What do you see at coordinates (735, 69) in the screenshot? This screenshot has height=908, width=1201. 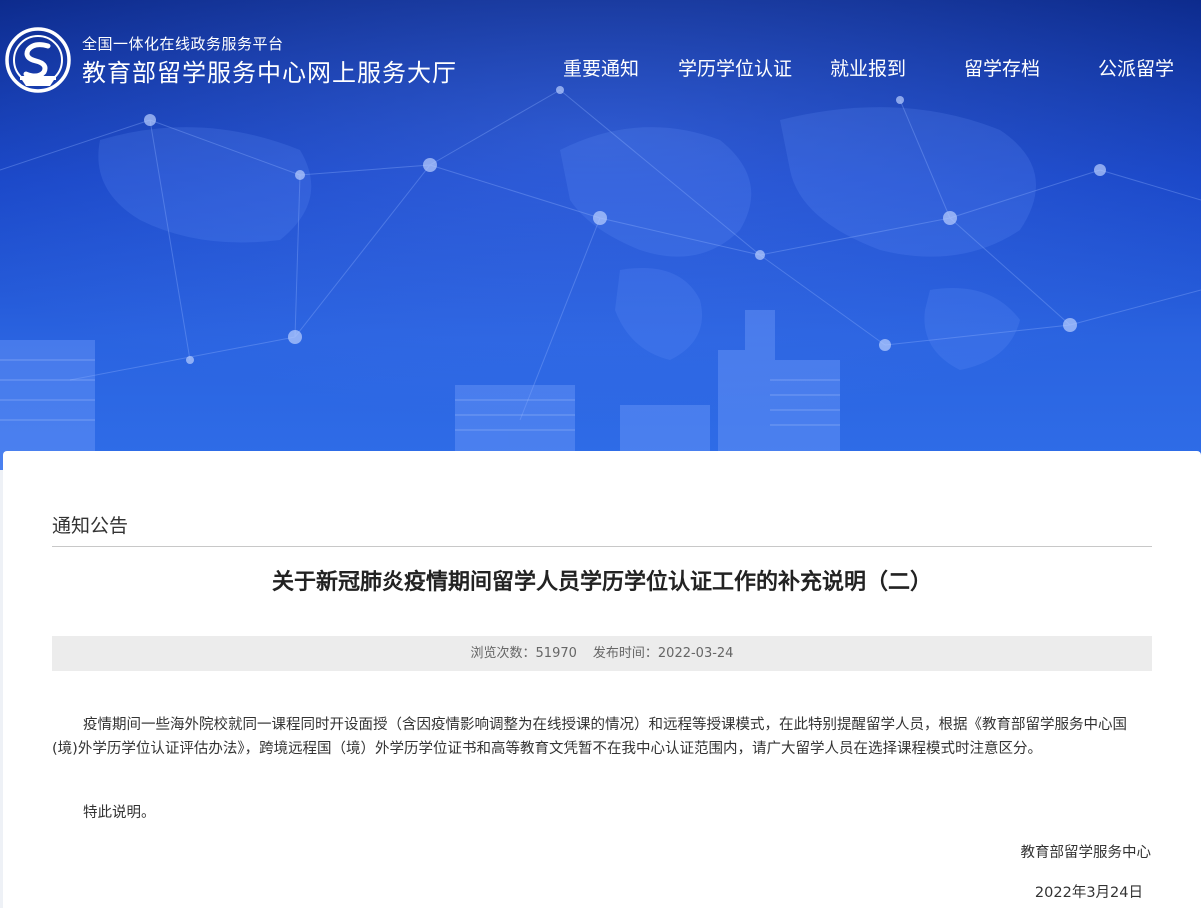 I see `nav-degree-certification: 学历学位认证` at bounding box center [735, 69].